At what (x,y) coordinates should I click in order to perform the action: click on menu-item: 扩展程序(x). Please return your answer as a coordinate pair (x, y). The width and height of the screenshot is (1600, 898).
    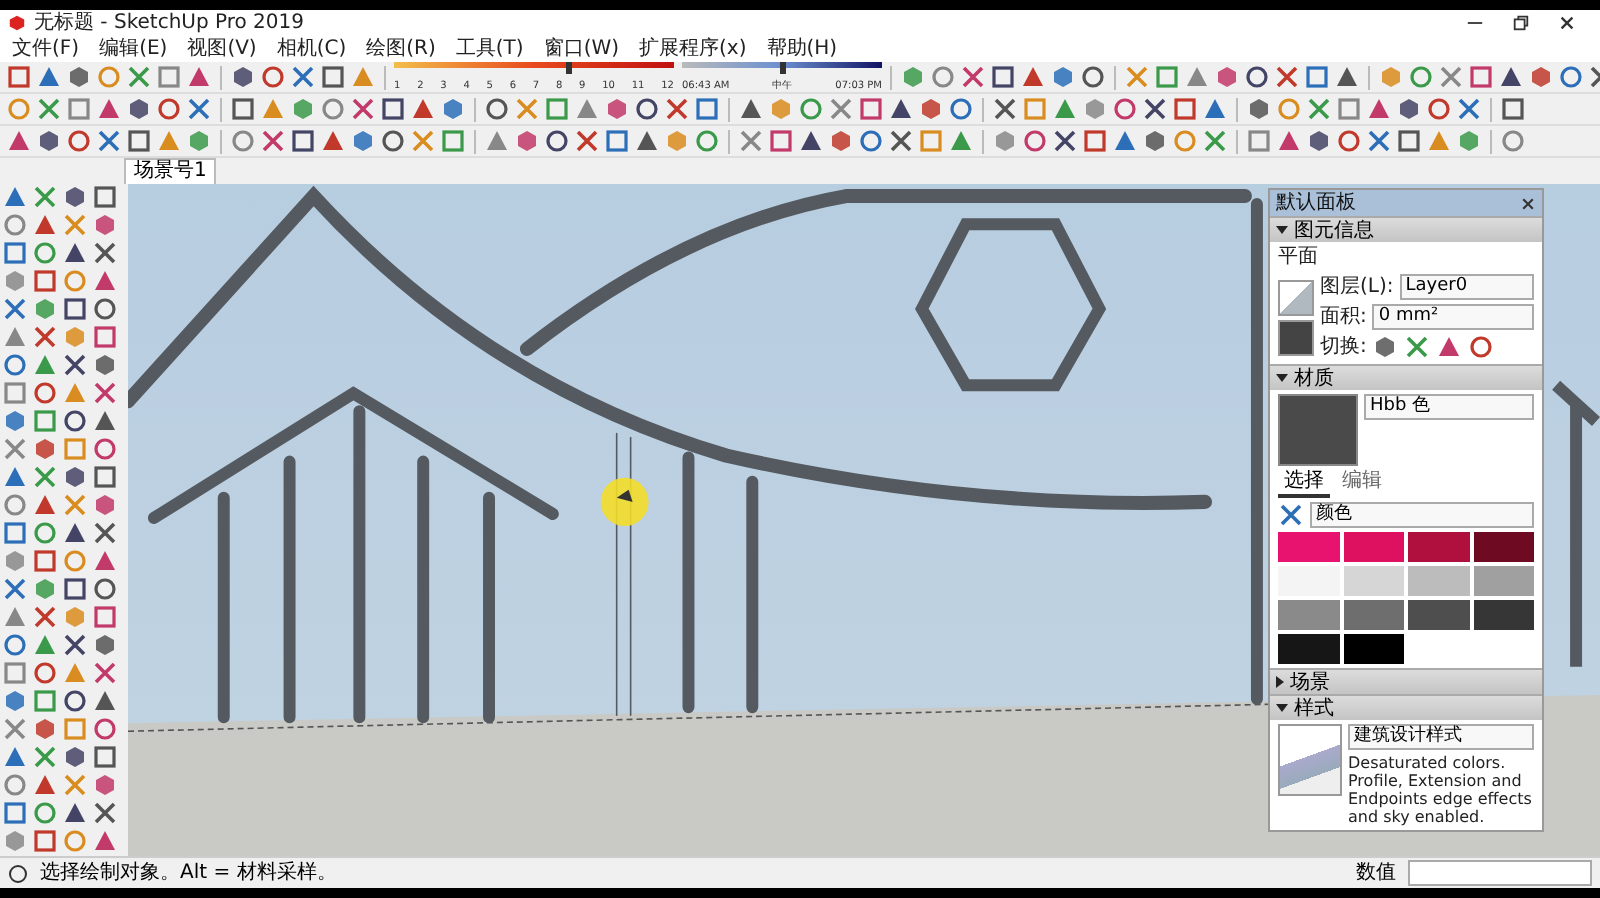
    Looking at the image, I should click on (693, 49).